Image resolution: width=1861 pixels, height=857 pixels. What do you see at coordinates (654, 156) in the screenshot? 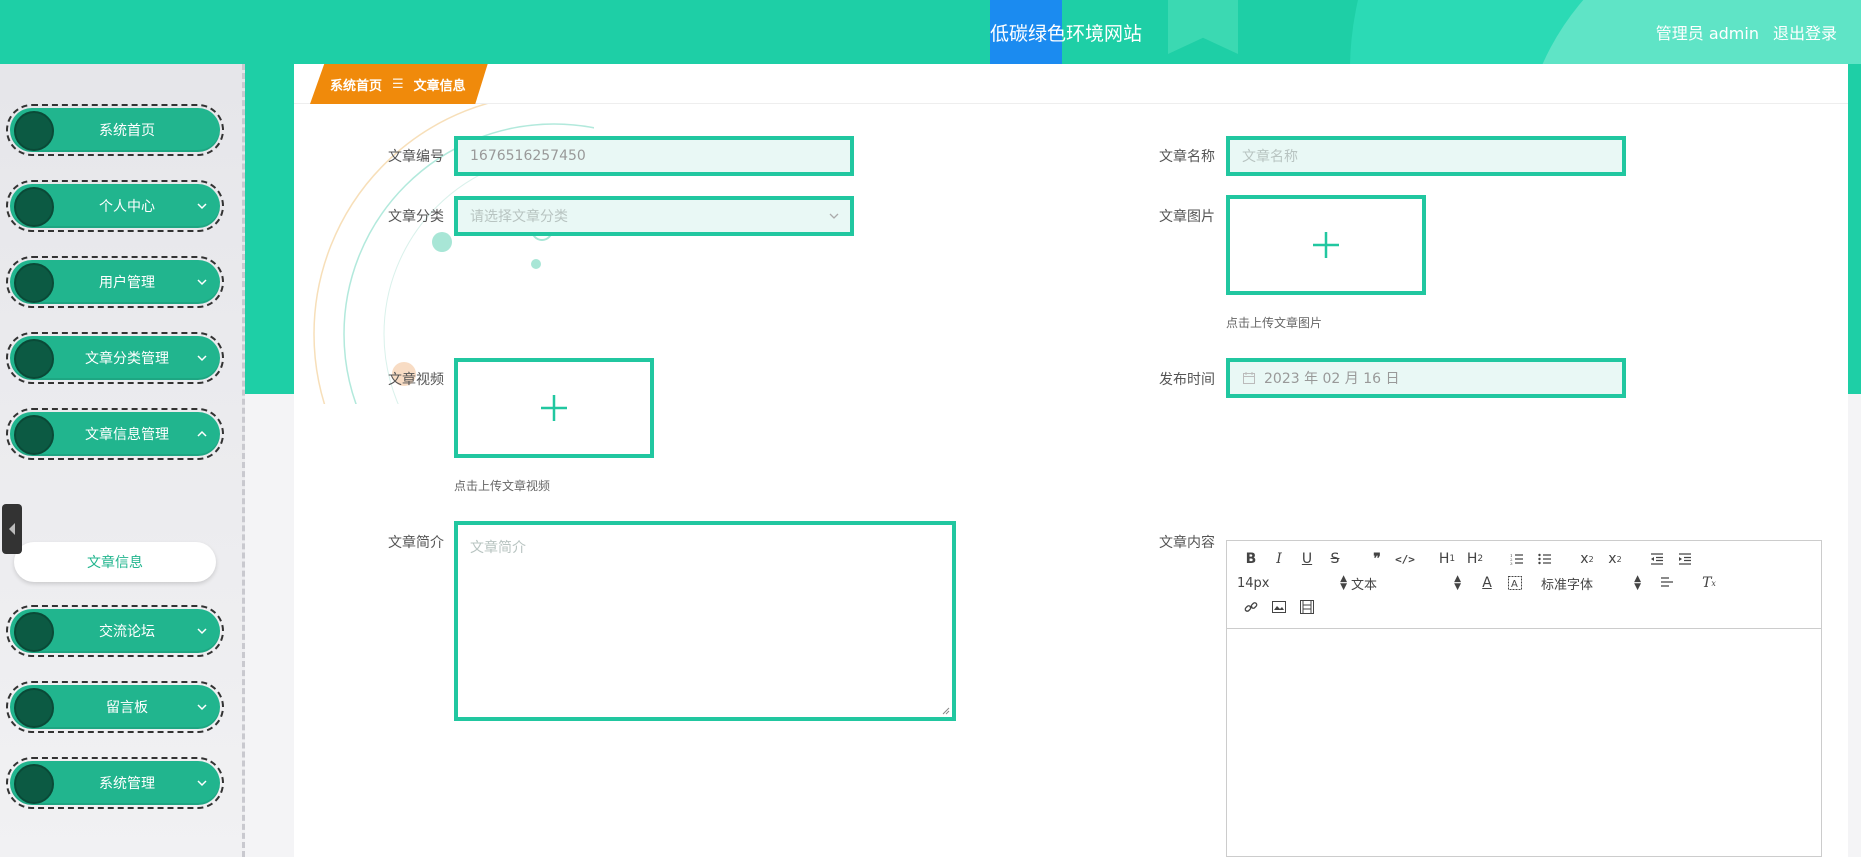
I see `article-no-input: 1676516257450` at bounding box center [654, 156].